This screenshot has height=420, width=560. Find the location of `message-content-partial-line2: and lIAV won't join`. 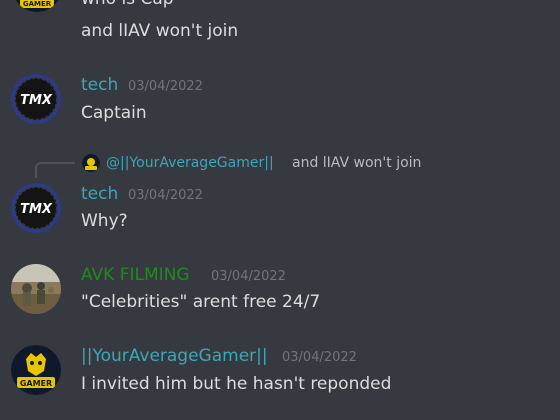

message-content-partial-line2: and lIAV won't join is located at coordinates (160, 31).